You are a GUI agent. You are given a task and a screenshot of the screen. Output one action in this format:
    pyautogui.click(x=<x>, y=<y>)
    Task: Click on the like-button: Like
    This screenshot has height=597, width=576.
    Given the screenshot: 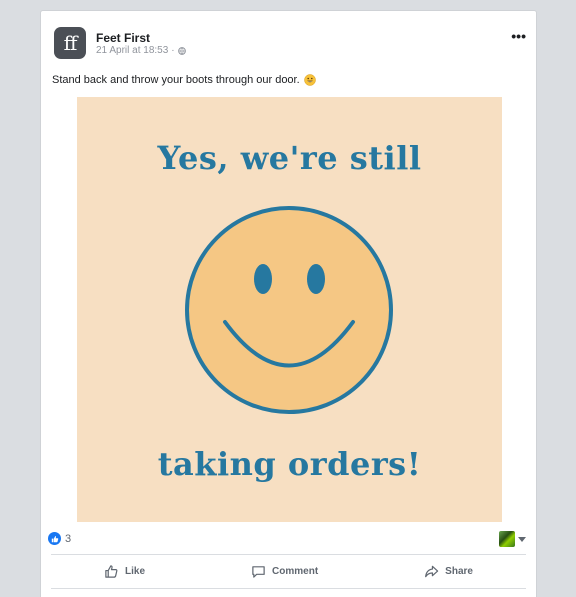 What is the action you would take?
    pyautogui.click(x=124, y=571)
    